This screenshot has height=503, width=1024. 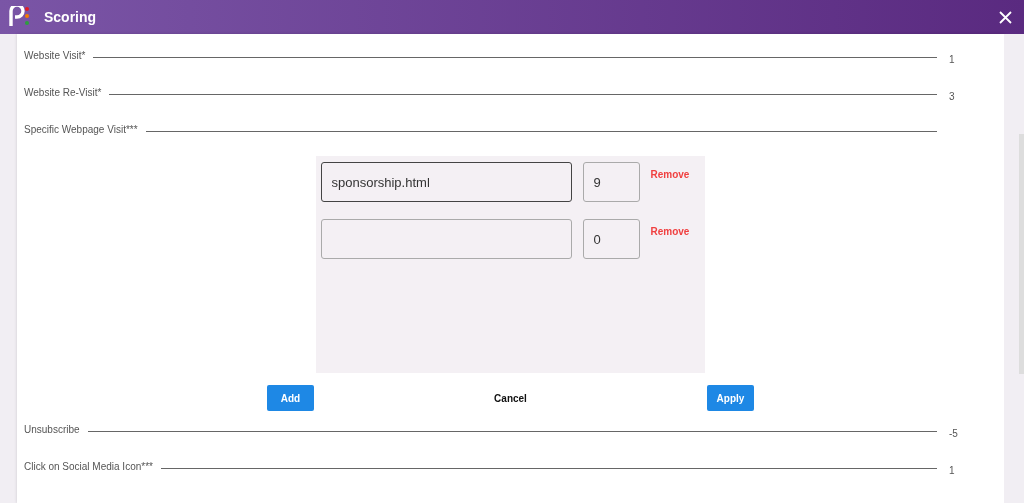 What do you see at coordinates (510, 398) in the screenshot?
I see `cancel-button: Cancel` at bounding box center [510, 398].